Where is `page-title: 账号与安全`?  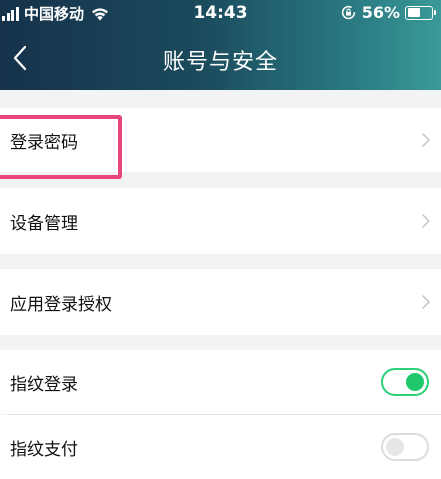 page-title: 账号与安全 is located at coordinates (220, 62).